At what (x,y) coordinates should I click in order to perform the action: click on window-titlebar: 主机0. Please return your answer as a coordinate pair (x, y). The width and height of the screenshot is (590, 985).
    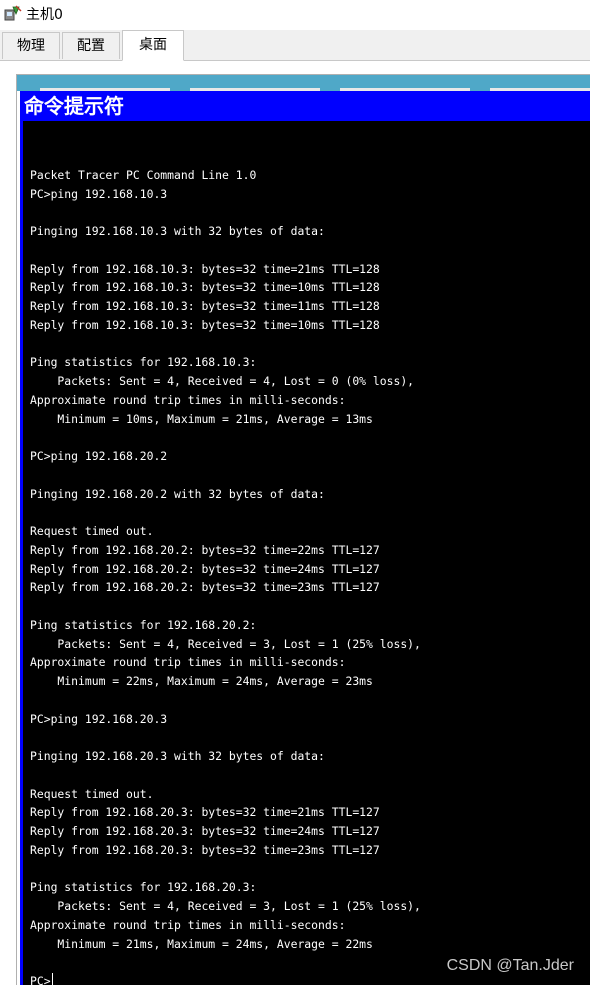
    Looking at the image, I should click on (295, 15).